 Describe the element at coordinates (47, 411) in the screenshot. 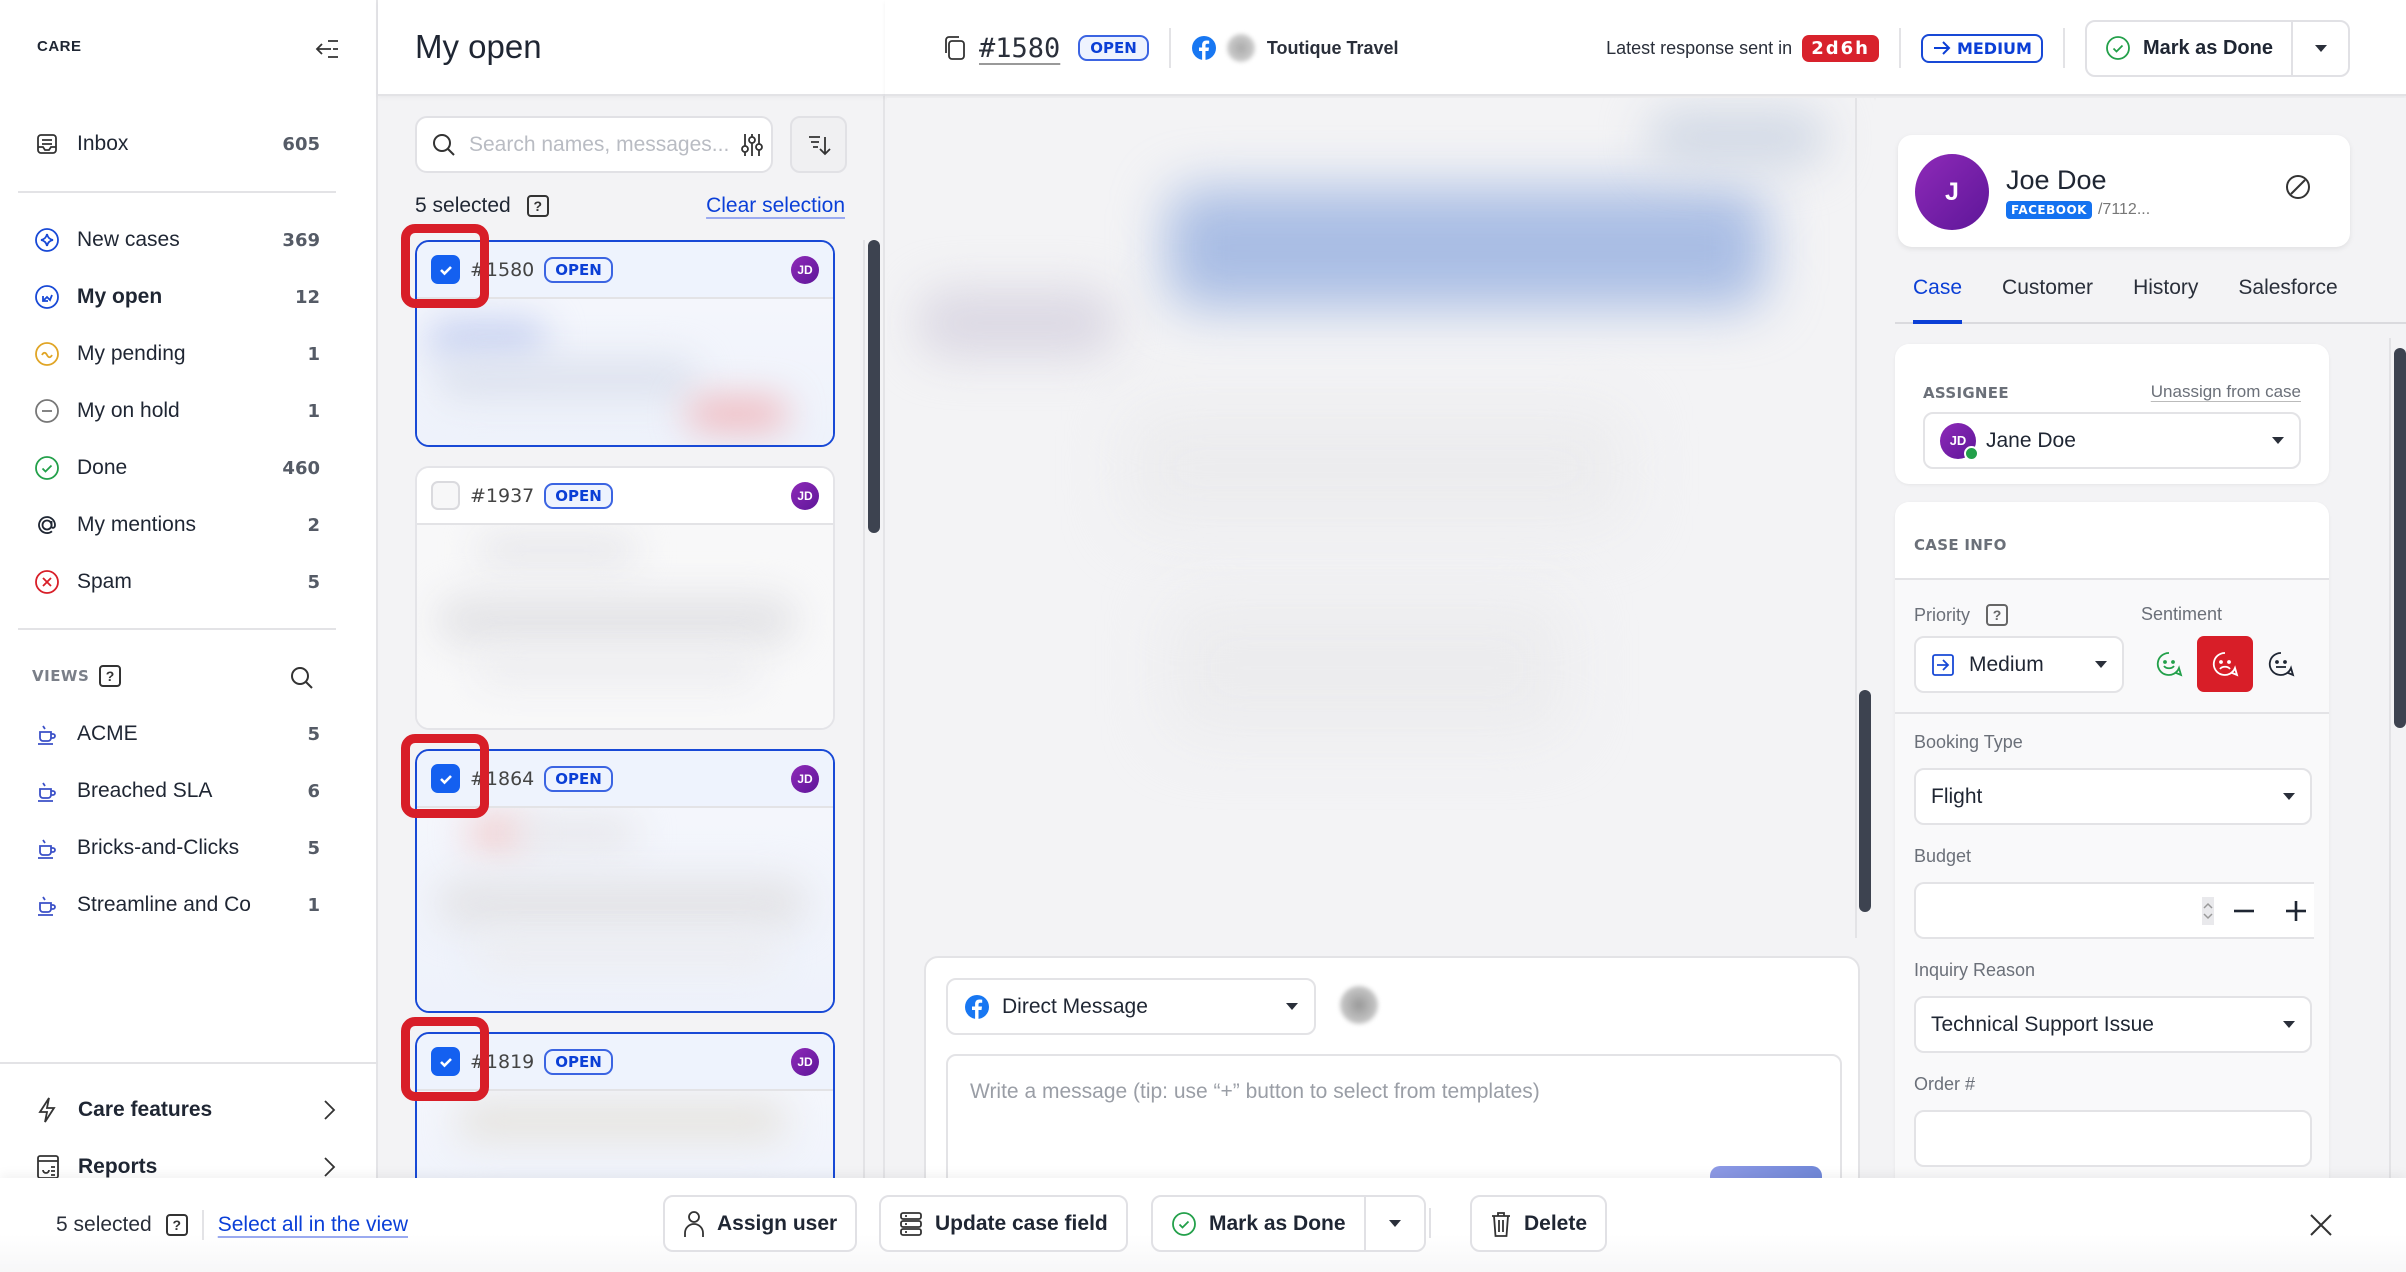

I see `minus-circle-icon` at that location.